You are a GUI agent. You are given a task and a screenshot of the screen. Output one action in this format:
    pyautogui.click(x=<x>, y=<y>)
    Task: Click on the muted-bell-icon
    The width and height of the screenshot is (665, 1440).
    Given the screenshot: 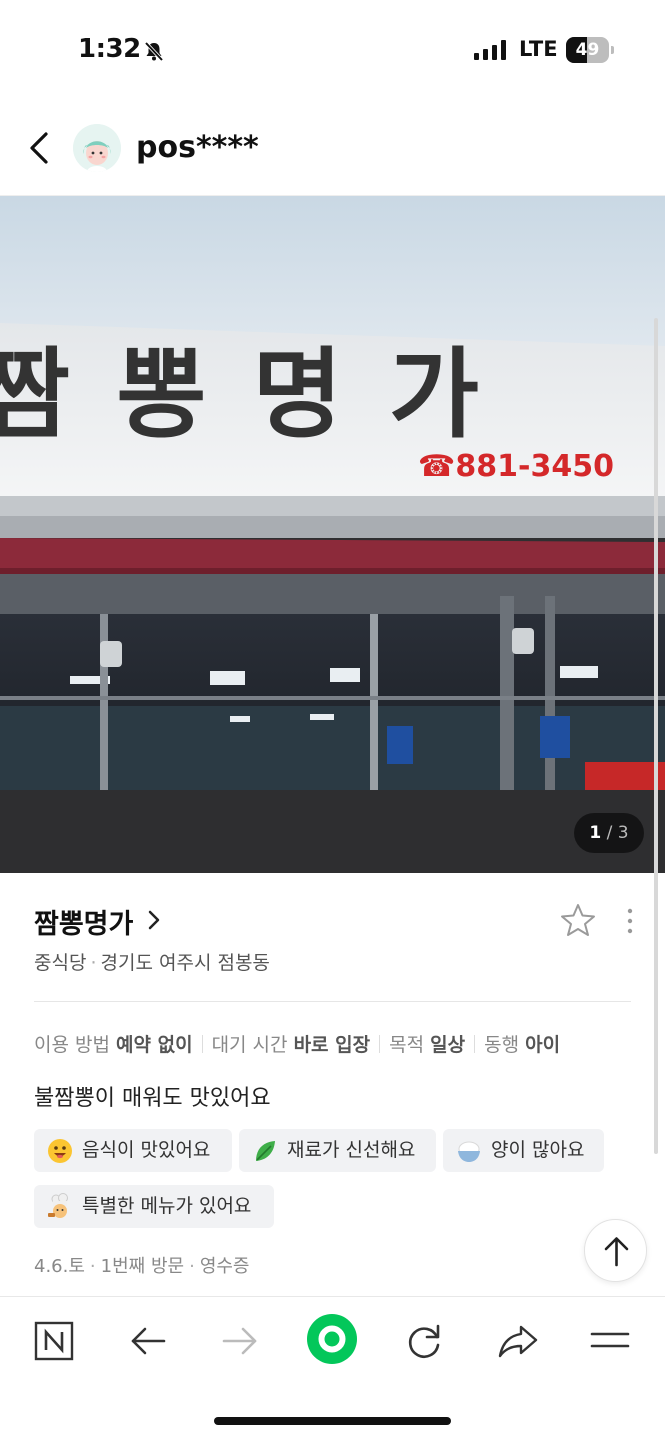 What is the action you would take?
    pyautogui.click(x=154, y=51)
    